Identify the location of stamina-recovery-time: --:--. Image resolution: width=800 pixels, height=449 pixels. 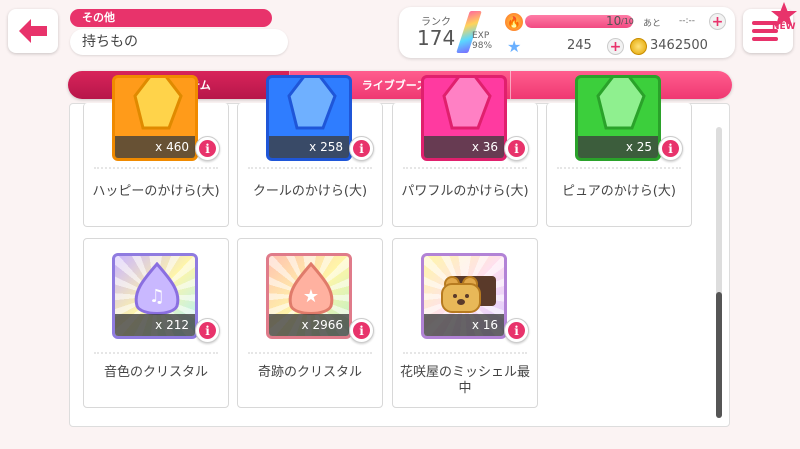
(687, 21).